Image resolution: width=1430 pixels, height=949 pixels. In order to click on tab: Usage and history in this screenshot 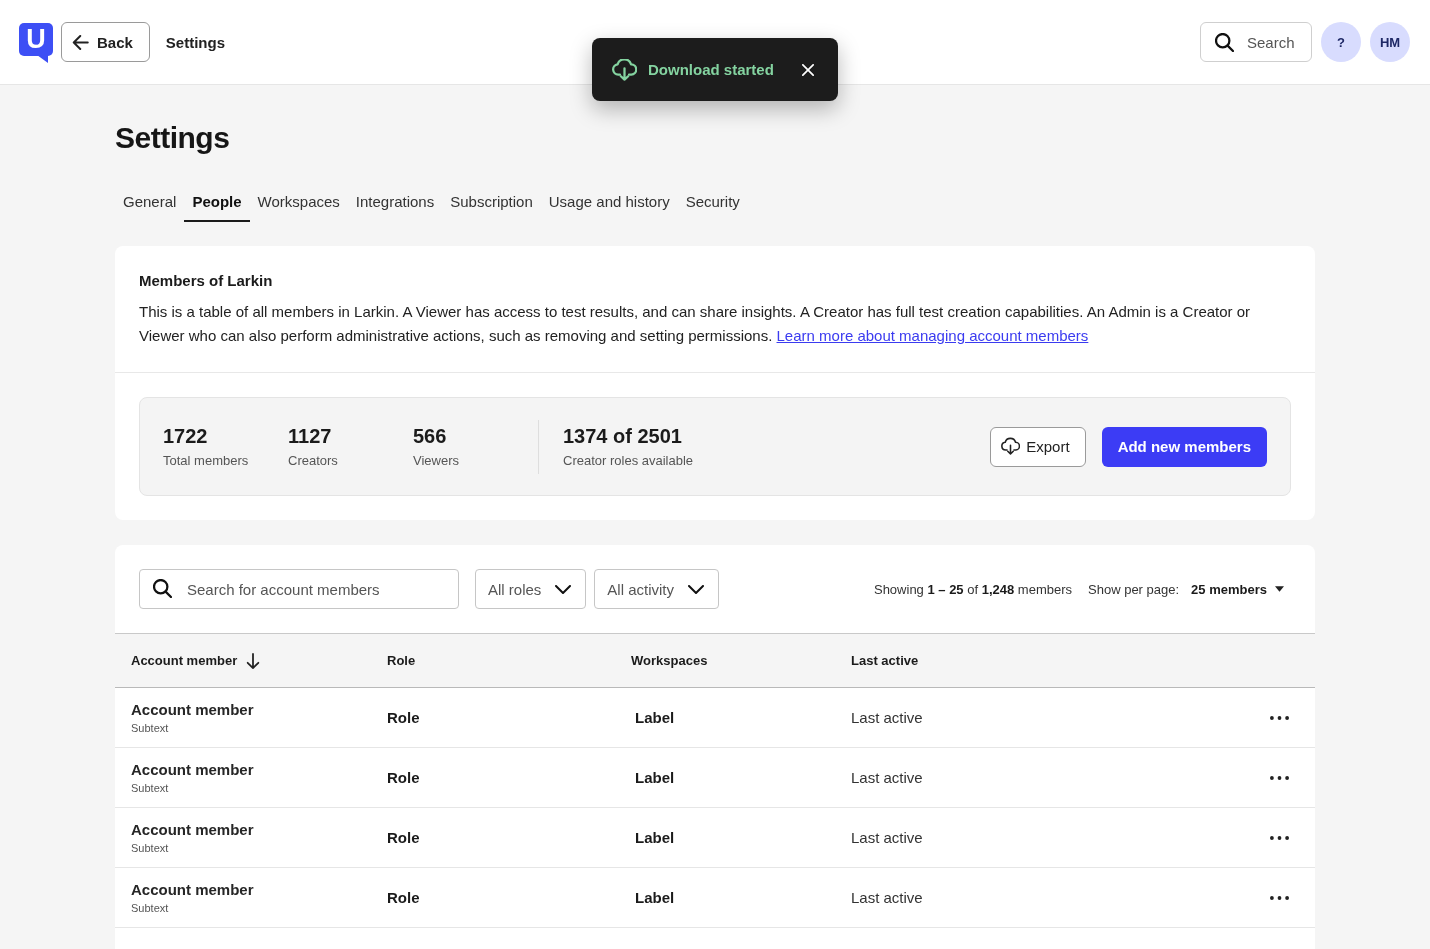, I will do `click(609, 204)`.